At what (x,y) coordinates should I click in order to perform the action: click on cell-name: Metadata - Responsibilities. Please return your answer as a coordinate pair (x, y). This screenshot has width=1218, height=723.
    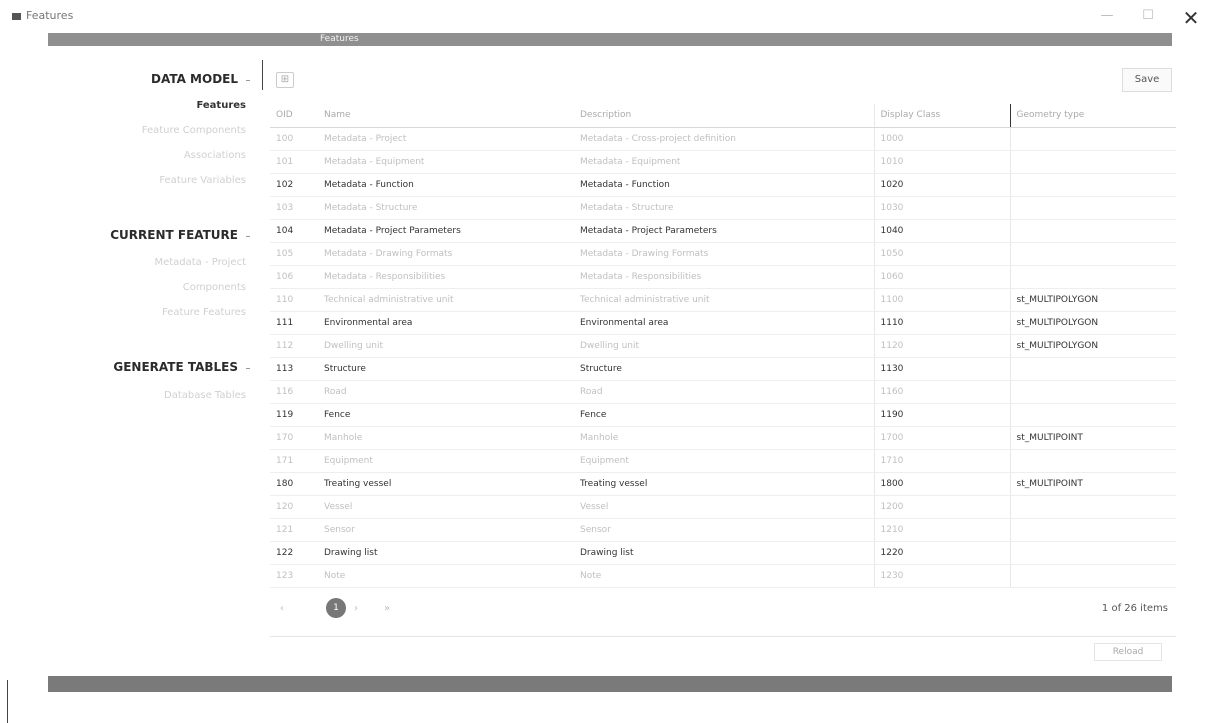
    Looking at the image, I should click on (446, 277).